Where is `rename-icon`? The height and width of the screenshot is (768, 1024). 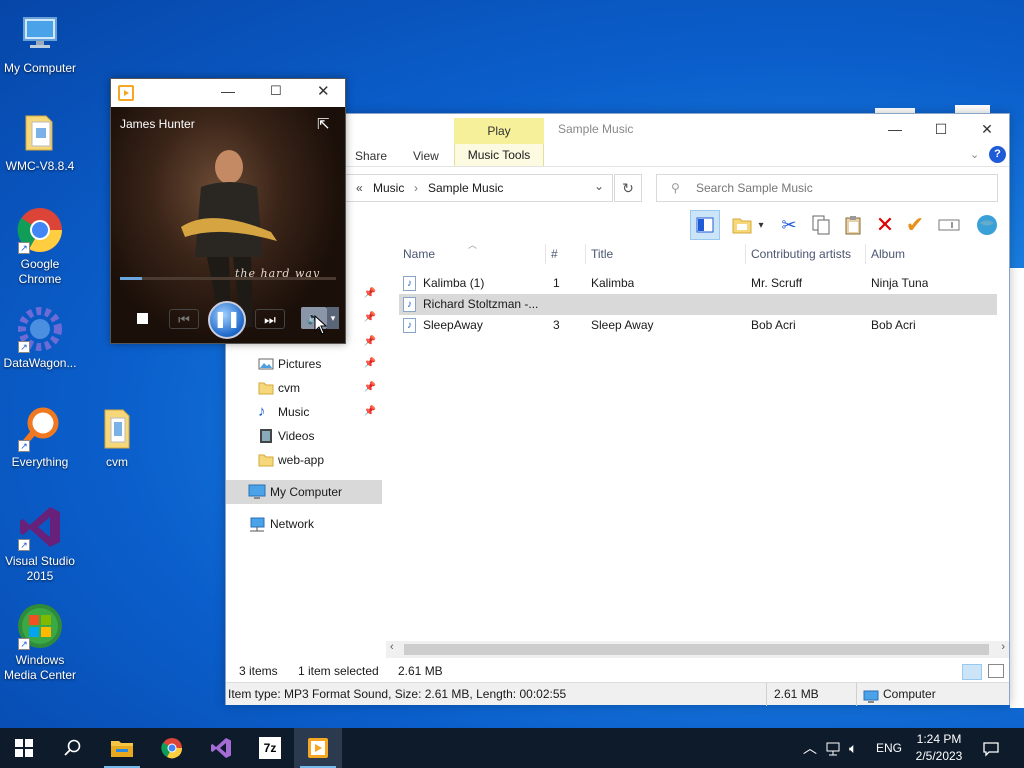 rename-icon is located at coordinates (949, 225).